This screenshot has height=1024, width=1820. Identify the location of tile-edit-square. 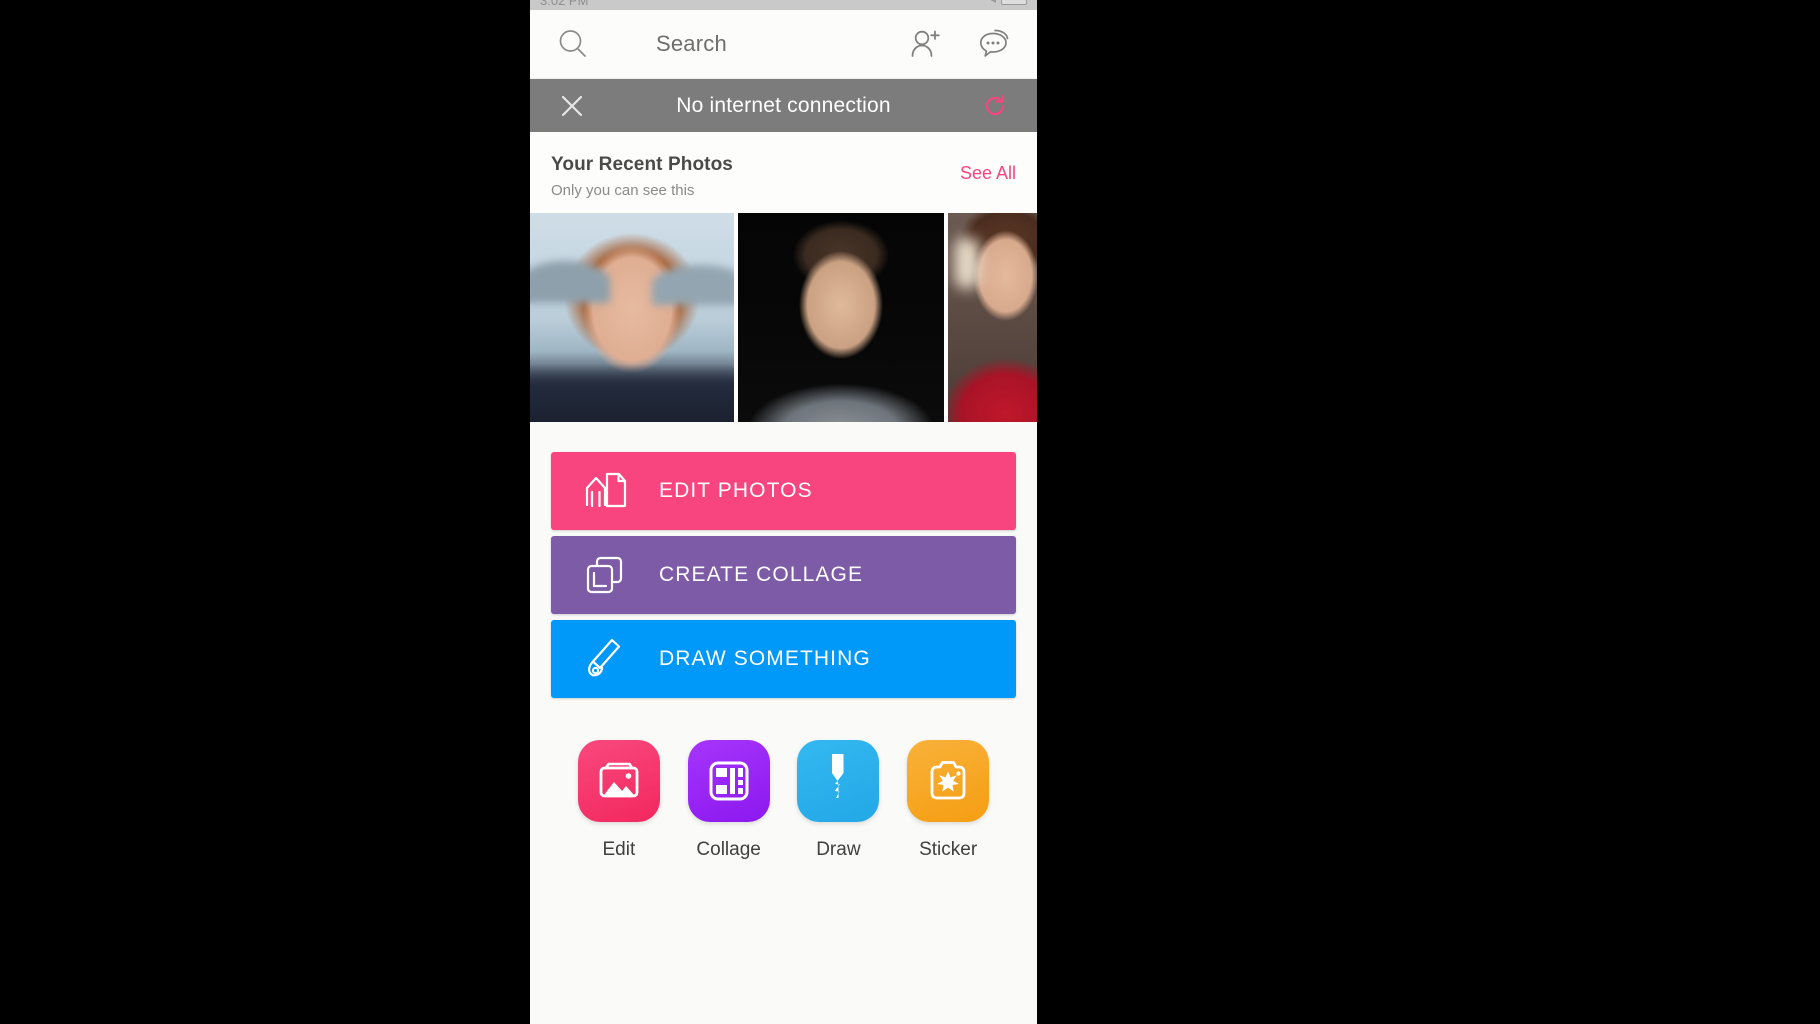
(618, 781).